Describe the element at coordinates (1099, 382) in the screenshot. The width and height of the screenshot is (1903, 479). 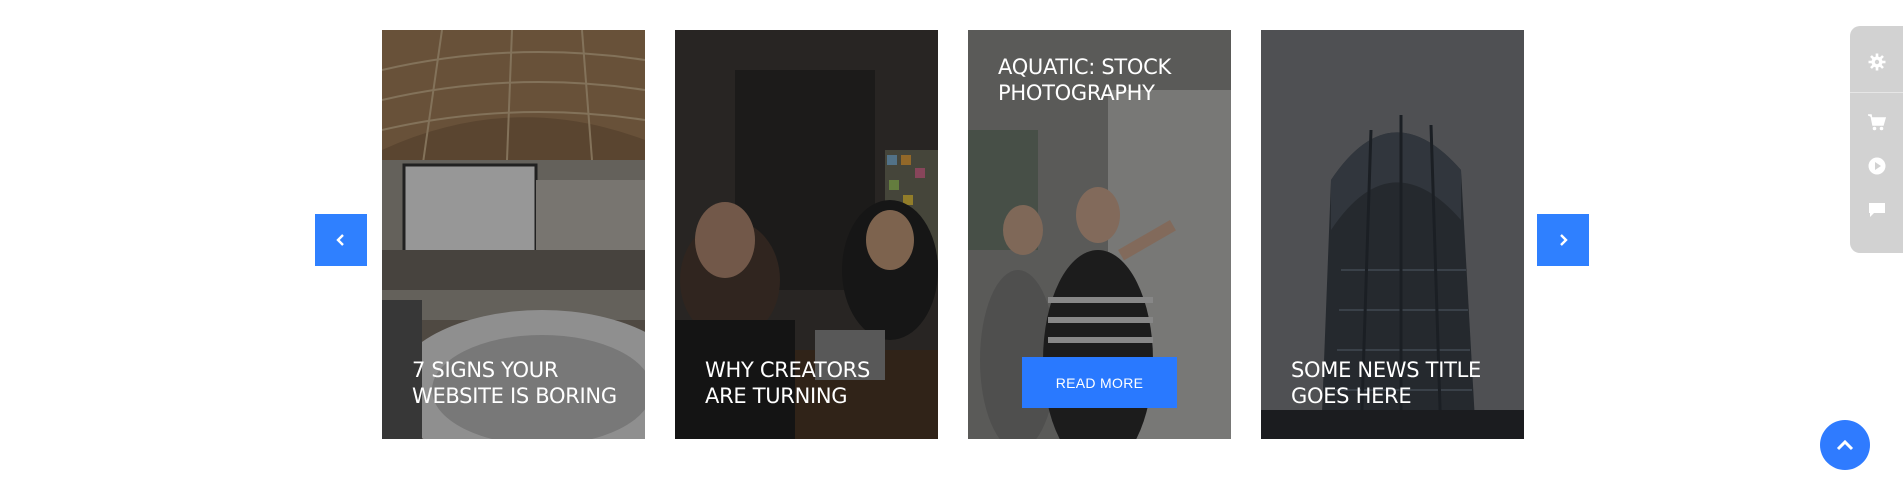
I see `read-more-button: READ MORE` at that location.